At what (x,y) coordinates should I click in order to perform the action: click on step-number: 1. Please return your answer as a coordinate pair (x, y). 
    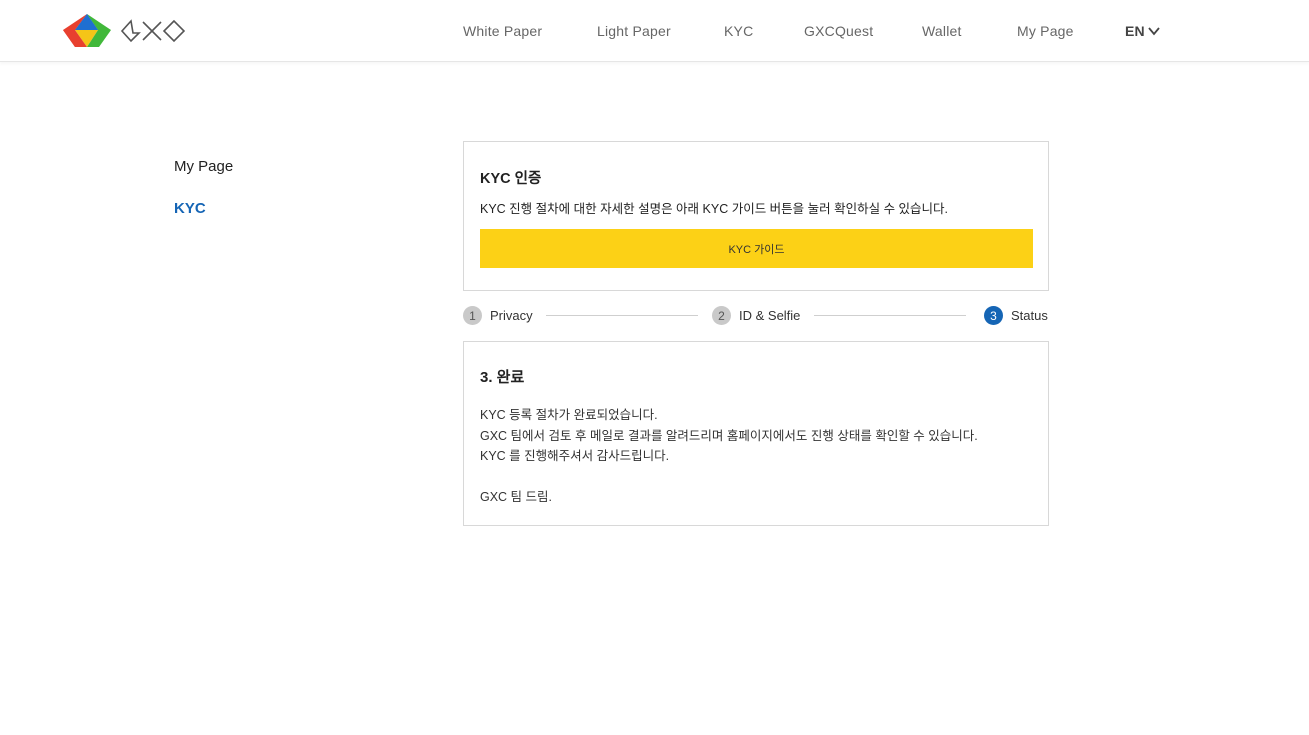
    Looking at the image, I should click on (472, 315).